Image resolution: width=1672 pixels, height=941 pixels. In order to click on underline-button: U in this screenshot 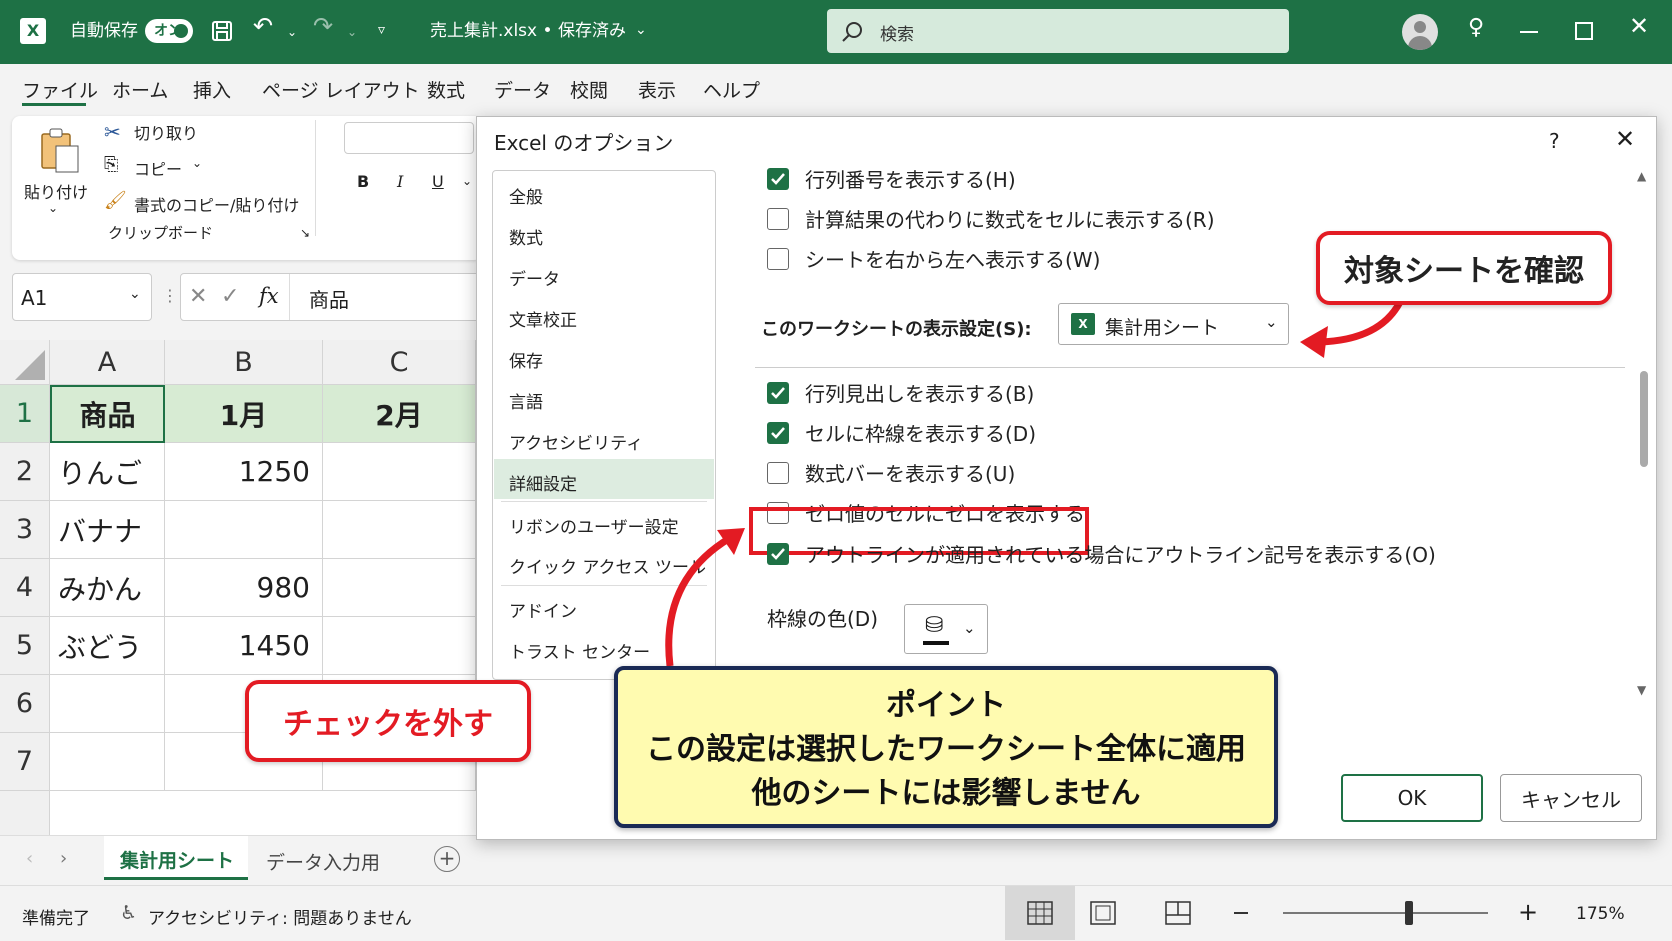, I will do `click(438, 181)`.